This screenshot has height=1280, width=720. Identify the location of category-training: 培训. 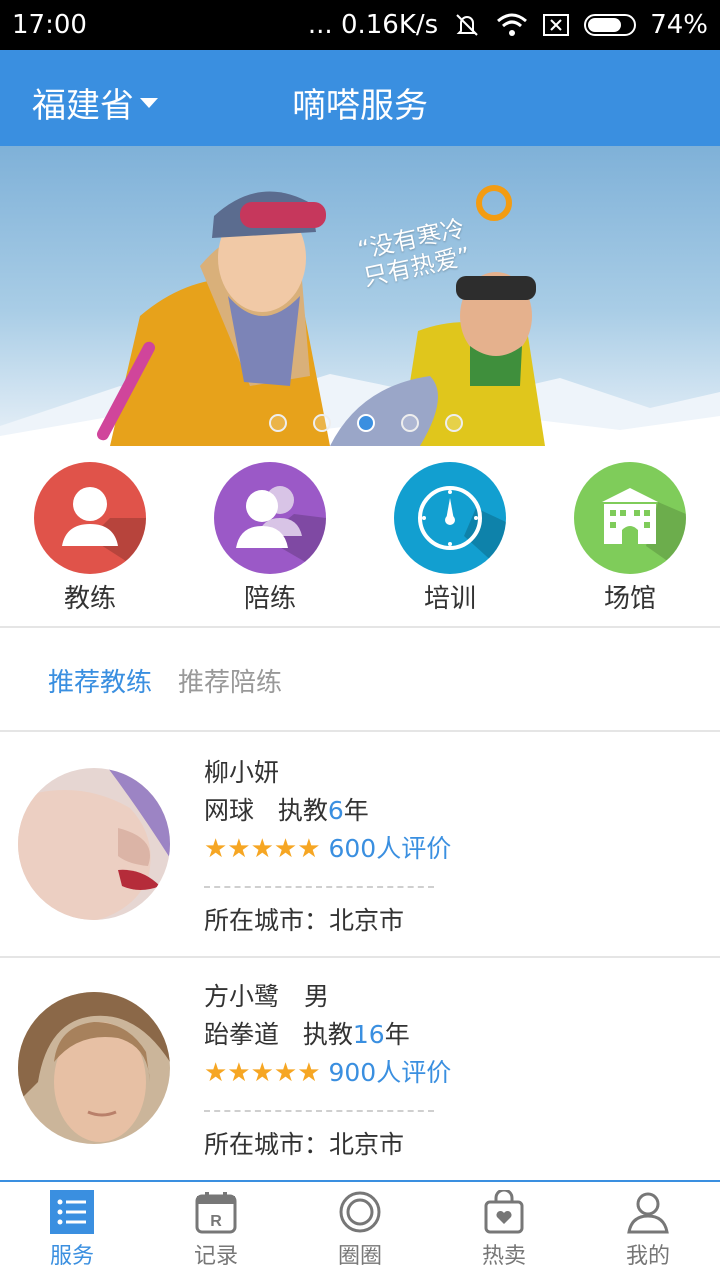
(450, 536).